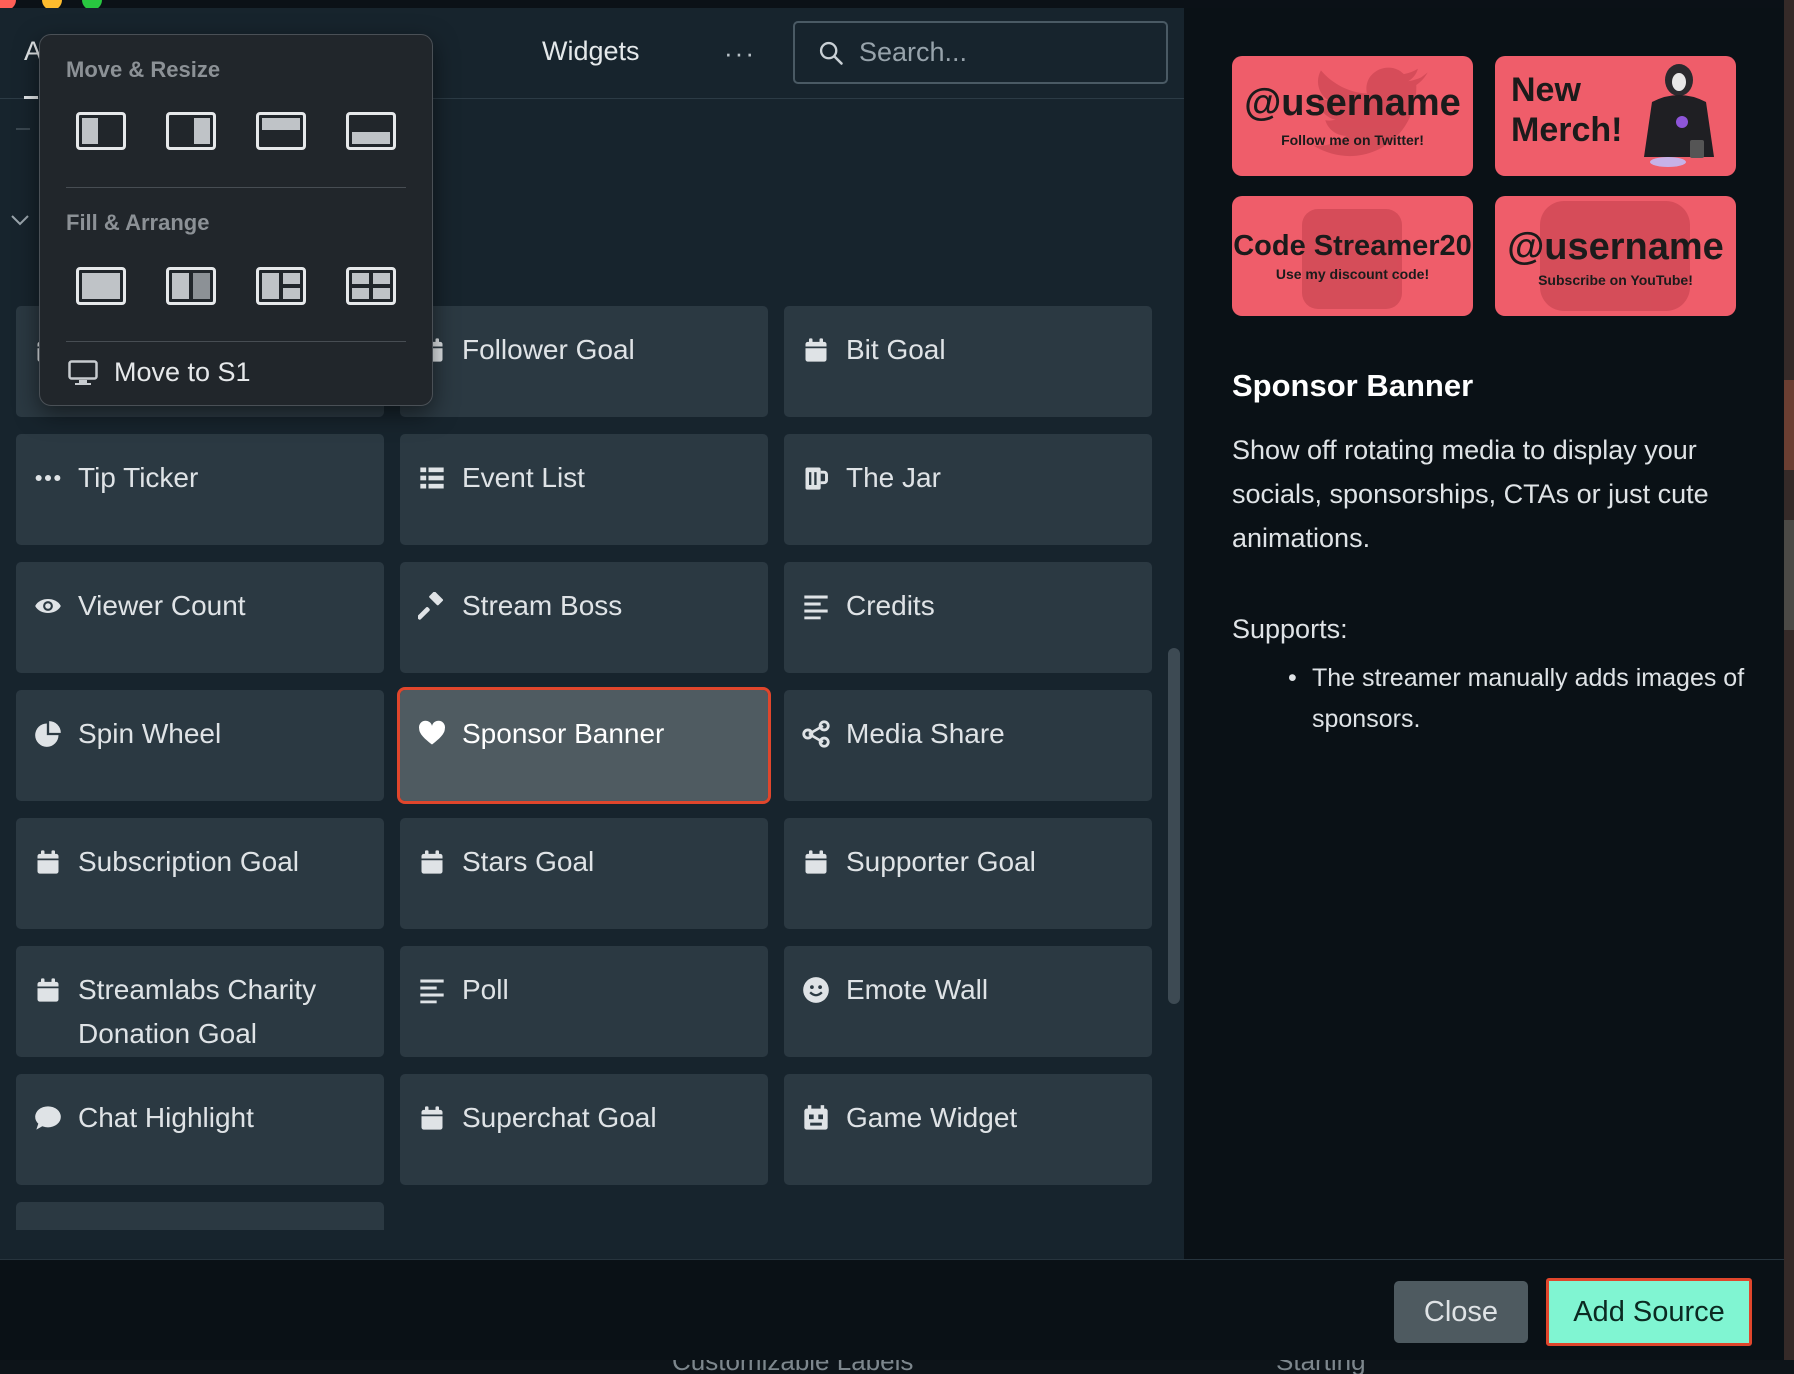 Image resolution: width=1794 pixels, height=1374 pixels. I want to click on widget-card-superchat-goal: Superchat Goal, so click(584, 1129).